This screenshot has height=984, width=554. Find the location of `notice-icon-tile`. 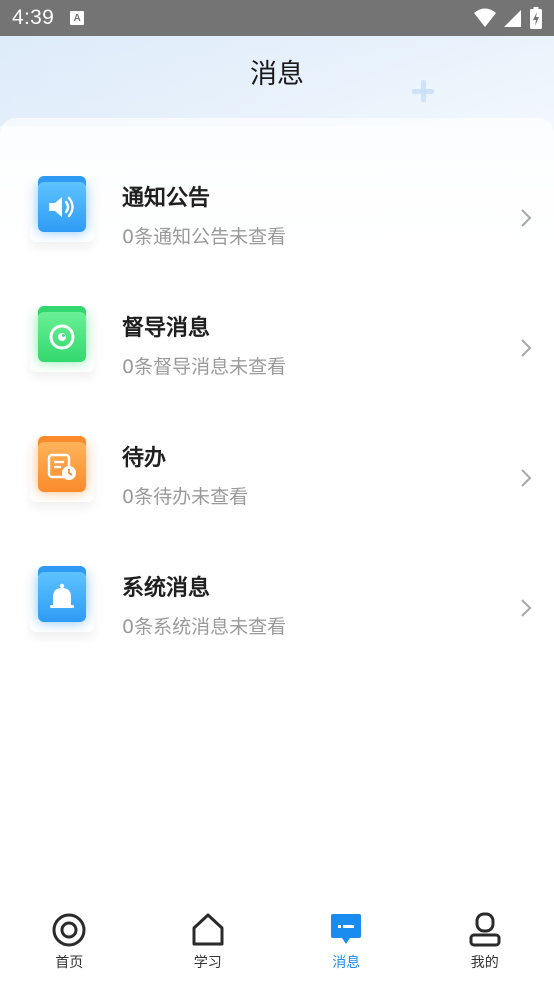

notice-icon-tile is located at coordinates (62, 209).